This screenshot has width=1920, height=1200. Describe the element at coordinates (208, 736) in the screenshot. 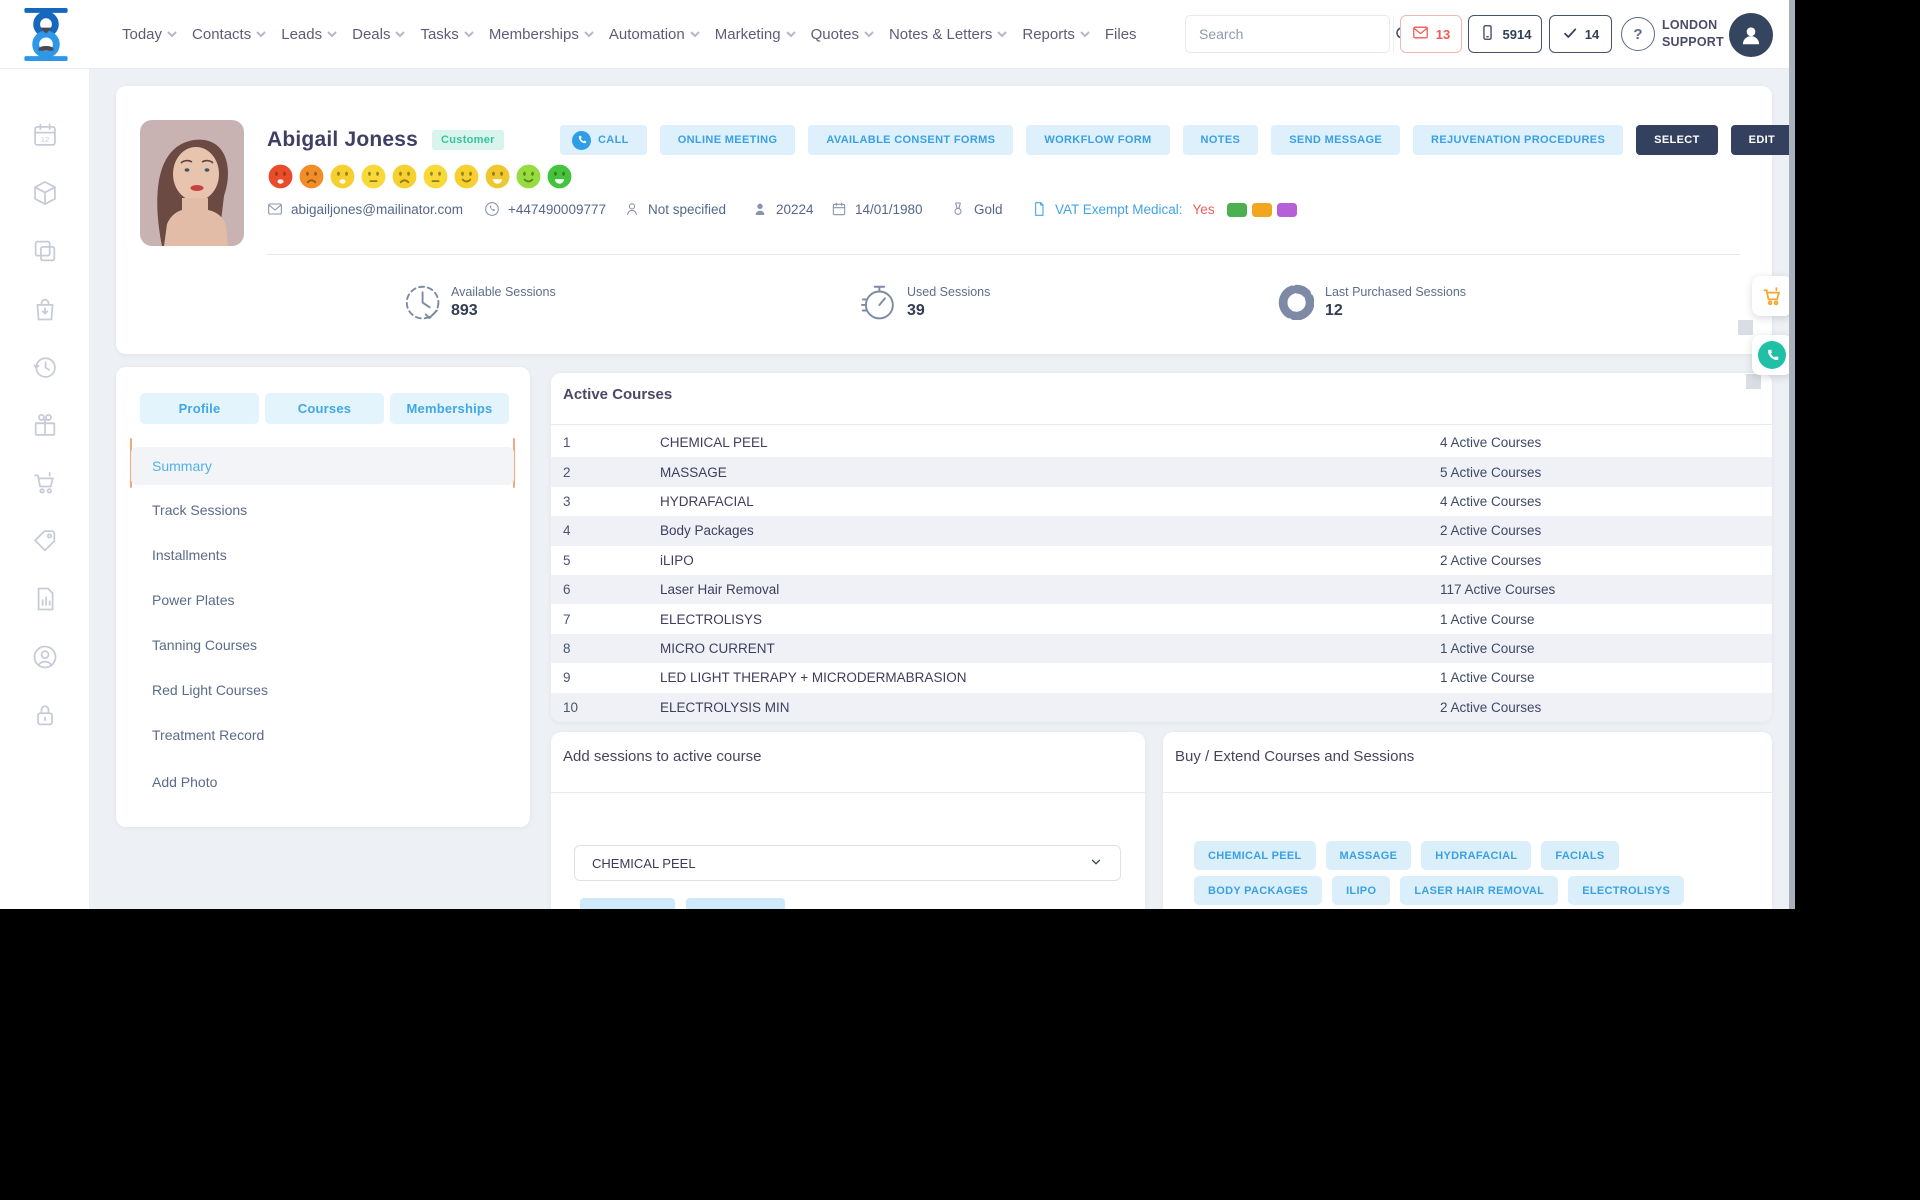

I see `panel-item-treatment-record: Treatment Record` at that location.